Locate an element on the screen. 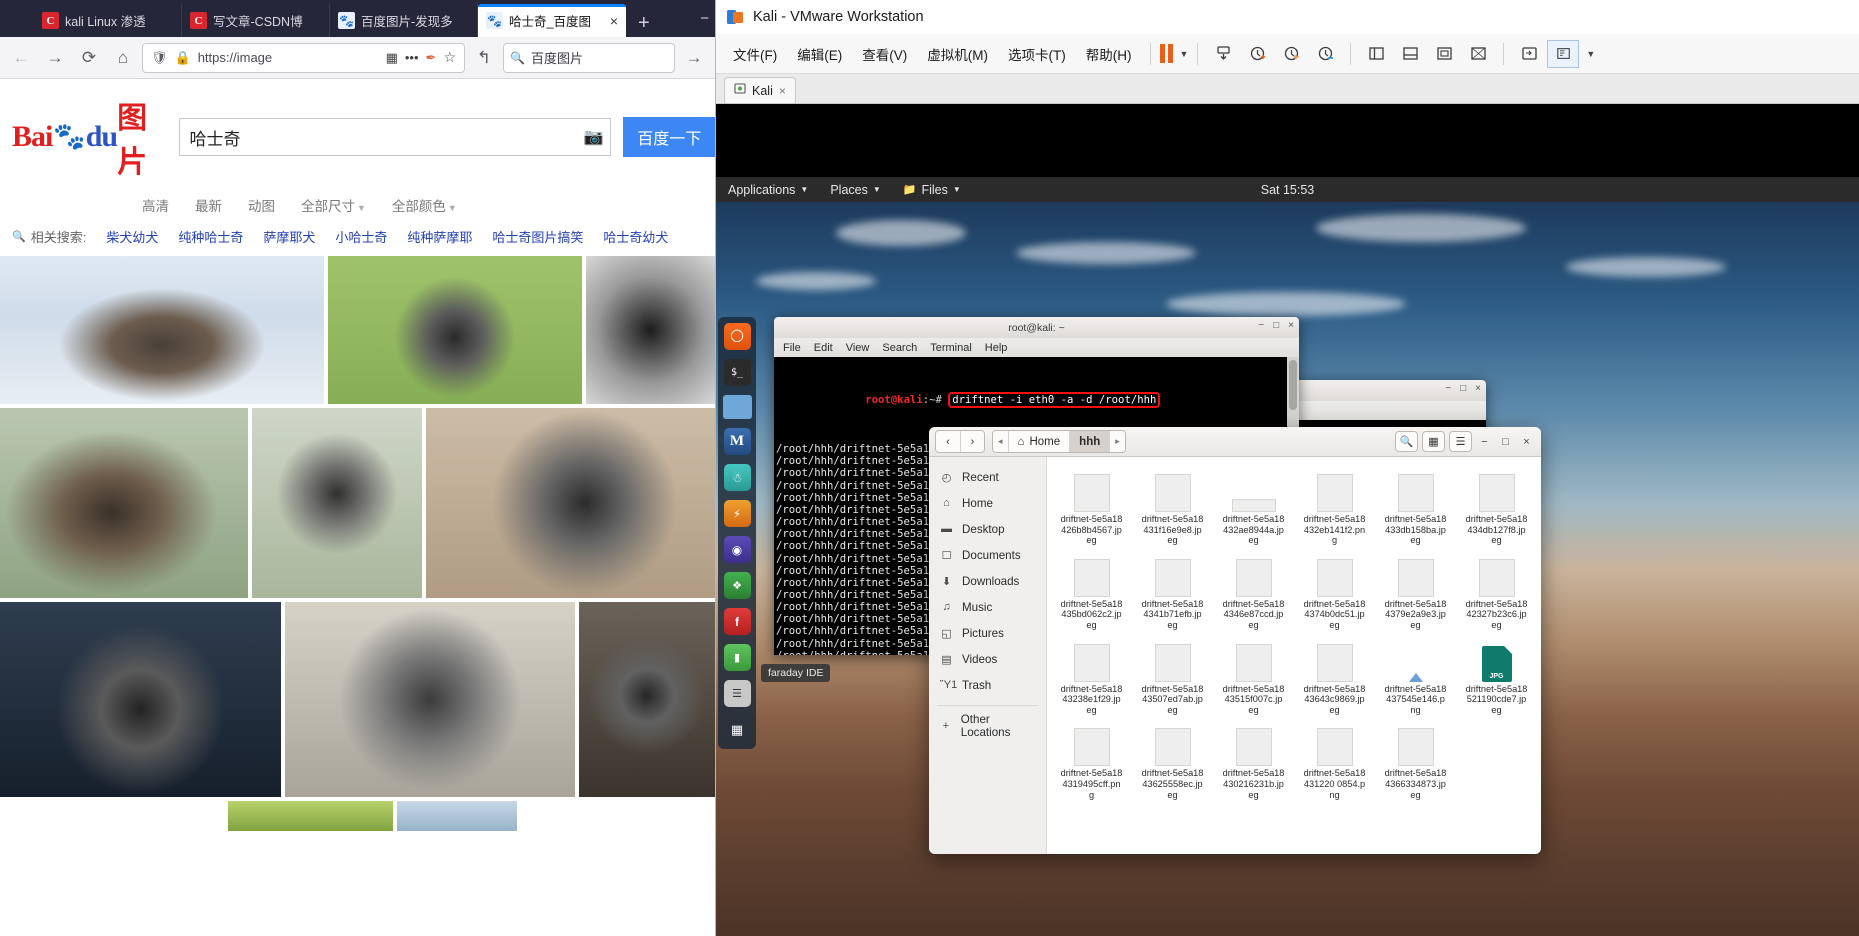 Image resolution: width=1859 pixels, height=936 pixels. file-item: driftnet-5e5a1842327b23c6.jpeg is located at coordinates (1496, 591).